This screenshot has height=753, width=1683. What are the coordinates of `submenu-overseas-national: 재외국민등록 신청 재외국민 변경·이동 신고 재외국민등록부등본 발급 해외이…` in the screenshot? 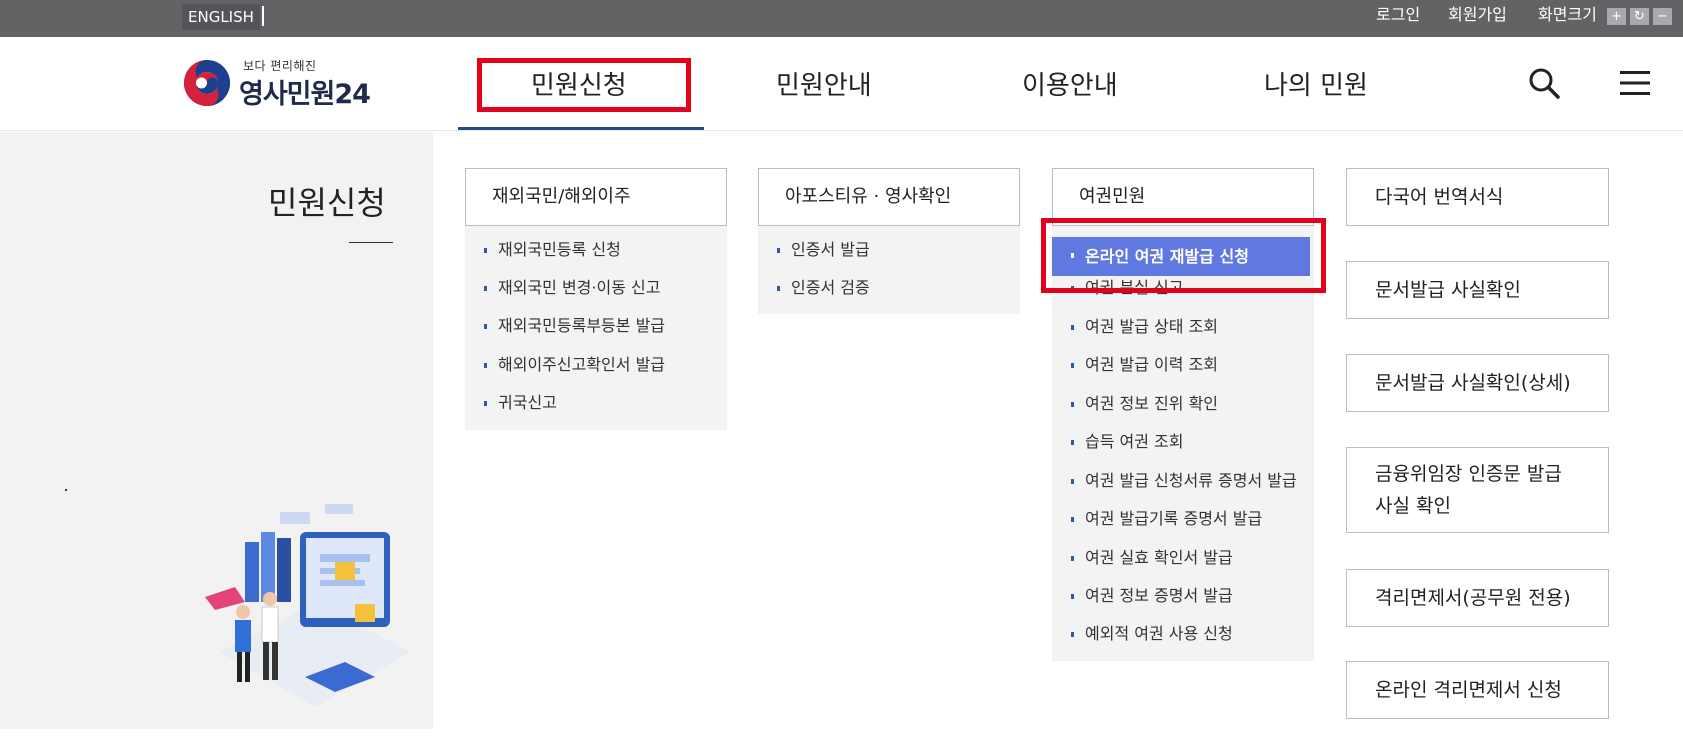 It's located at (596, 328).